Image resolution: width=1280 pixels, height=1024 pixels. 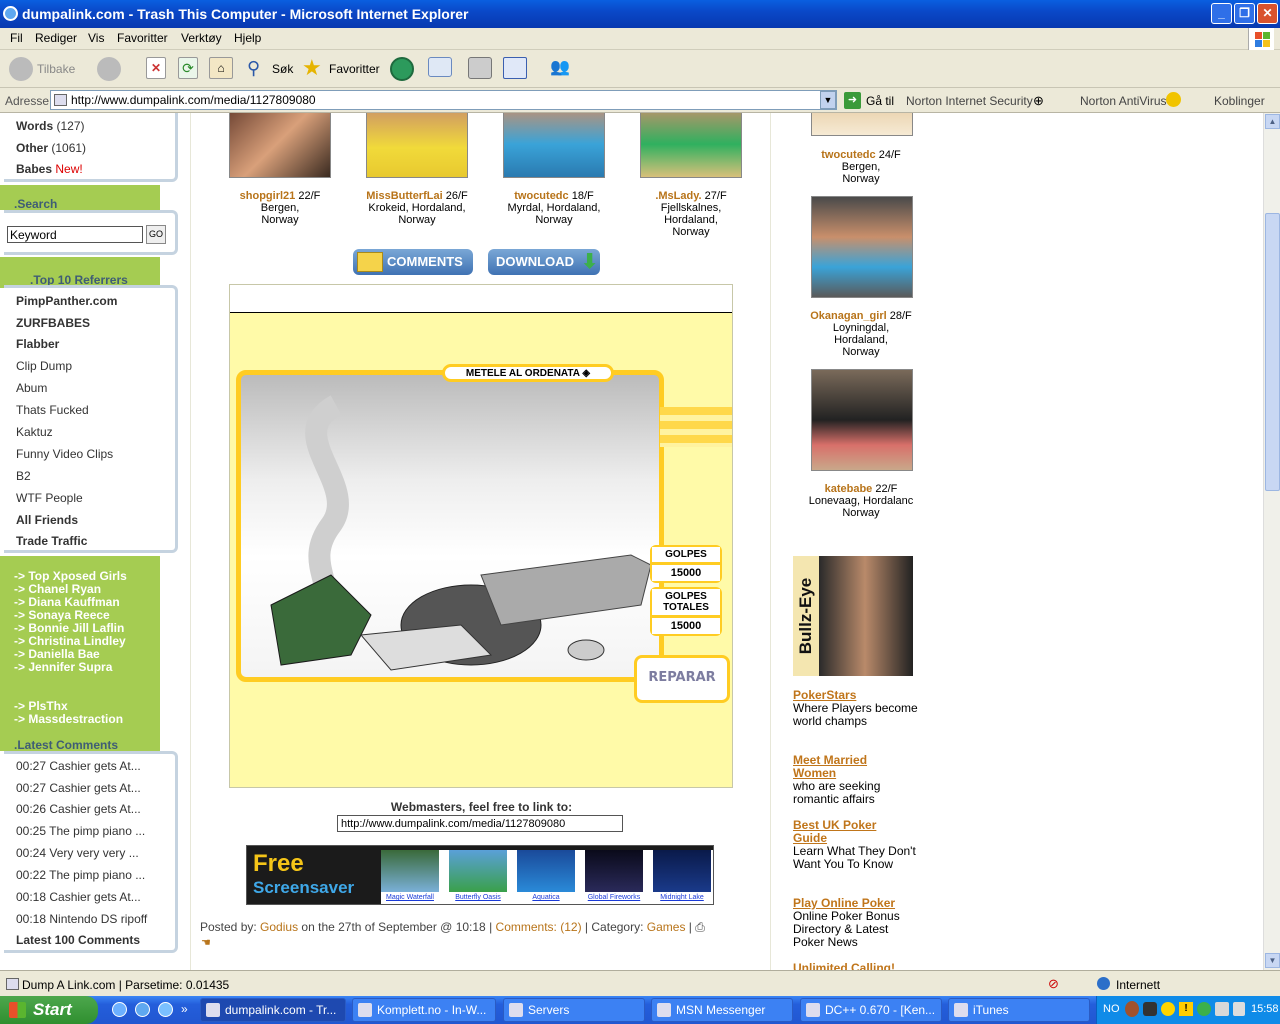 I want to click on go-arrow-icon: ➜, so click(x=852, y=100).